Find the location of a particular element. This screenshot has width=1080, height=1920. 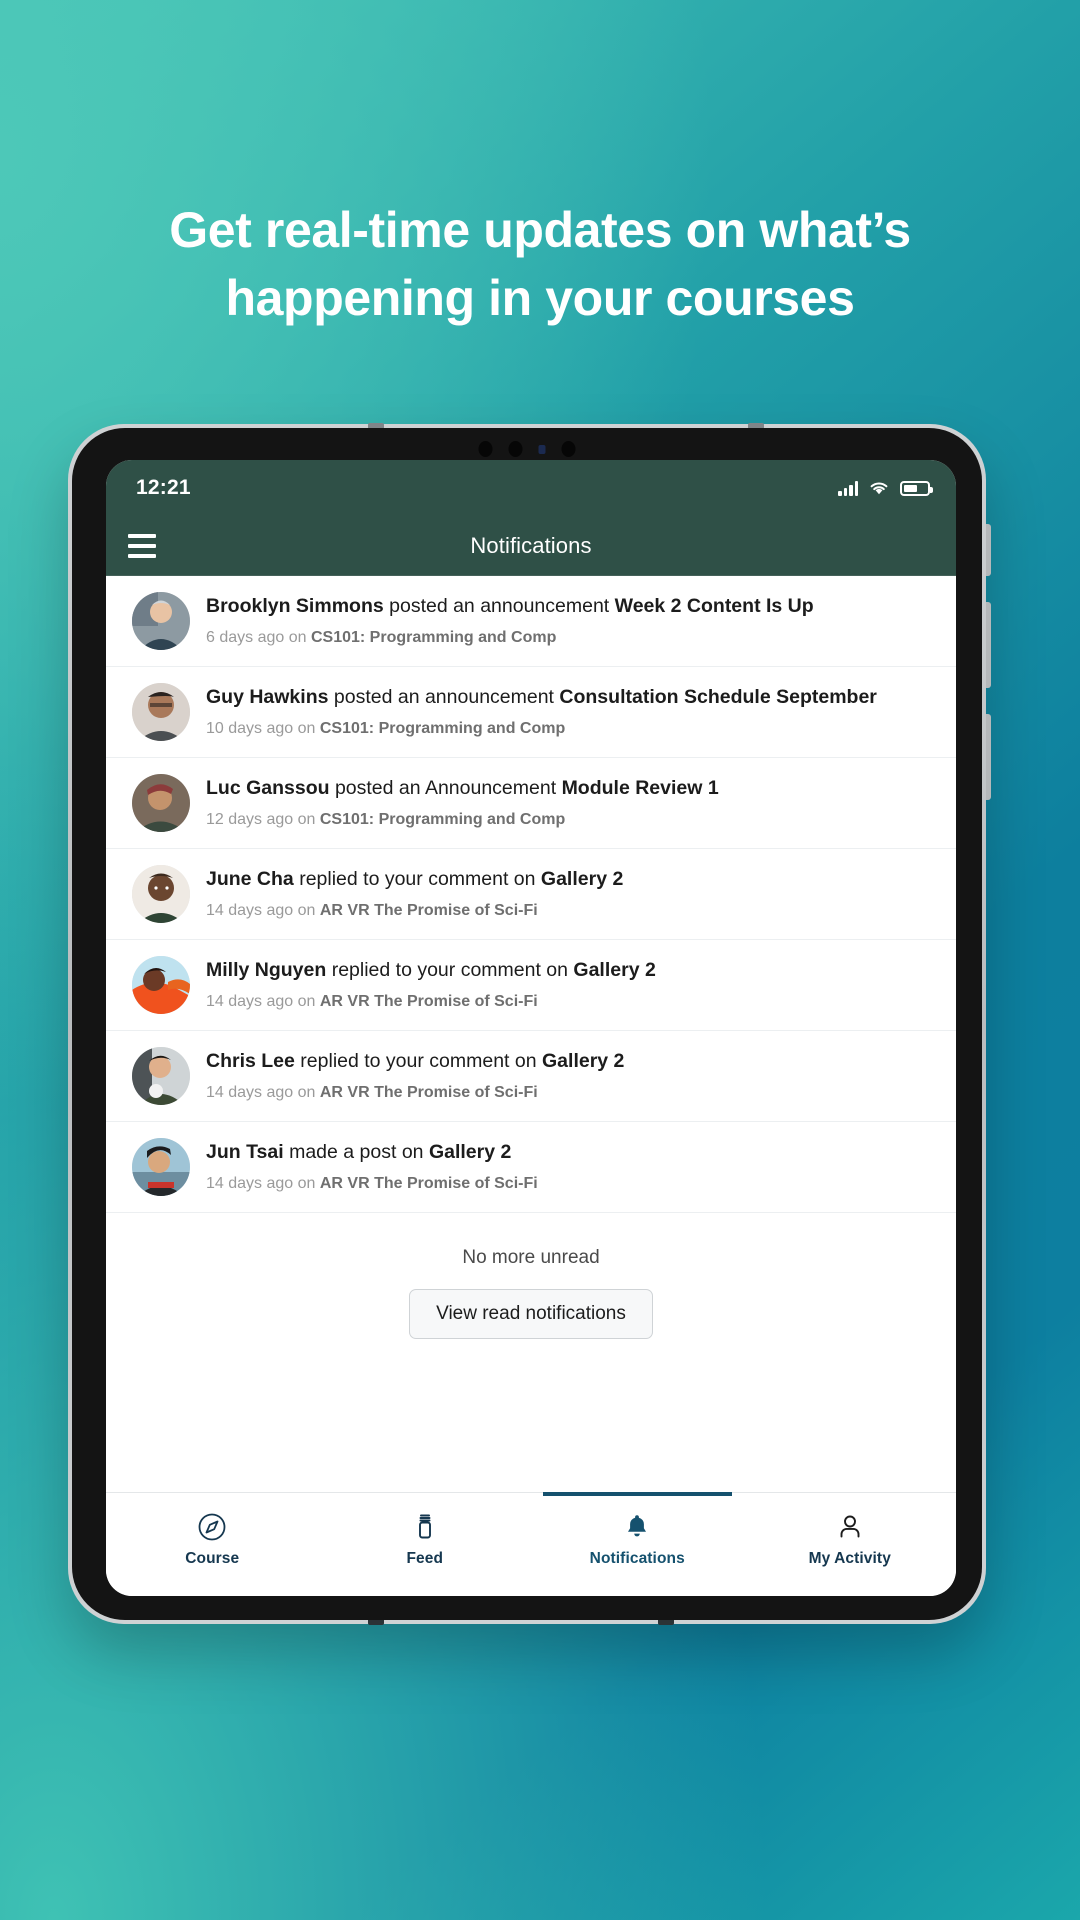

notification-actor: Milly Nguyen is located at coordinates (266, 970).